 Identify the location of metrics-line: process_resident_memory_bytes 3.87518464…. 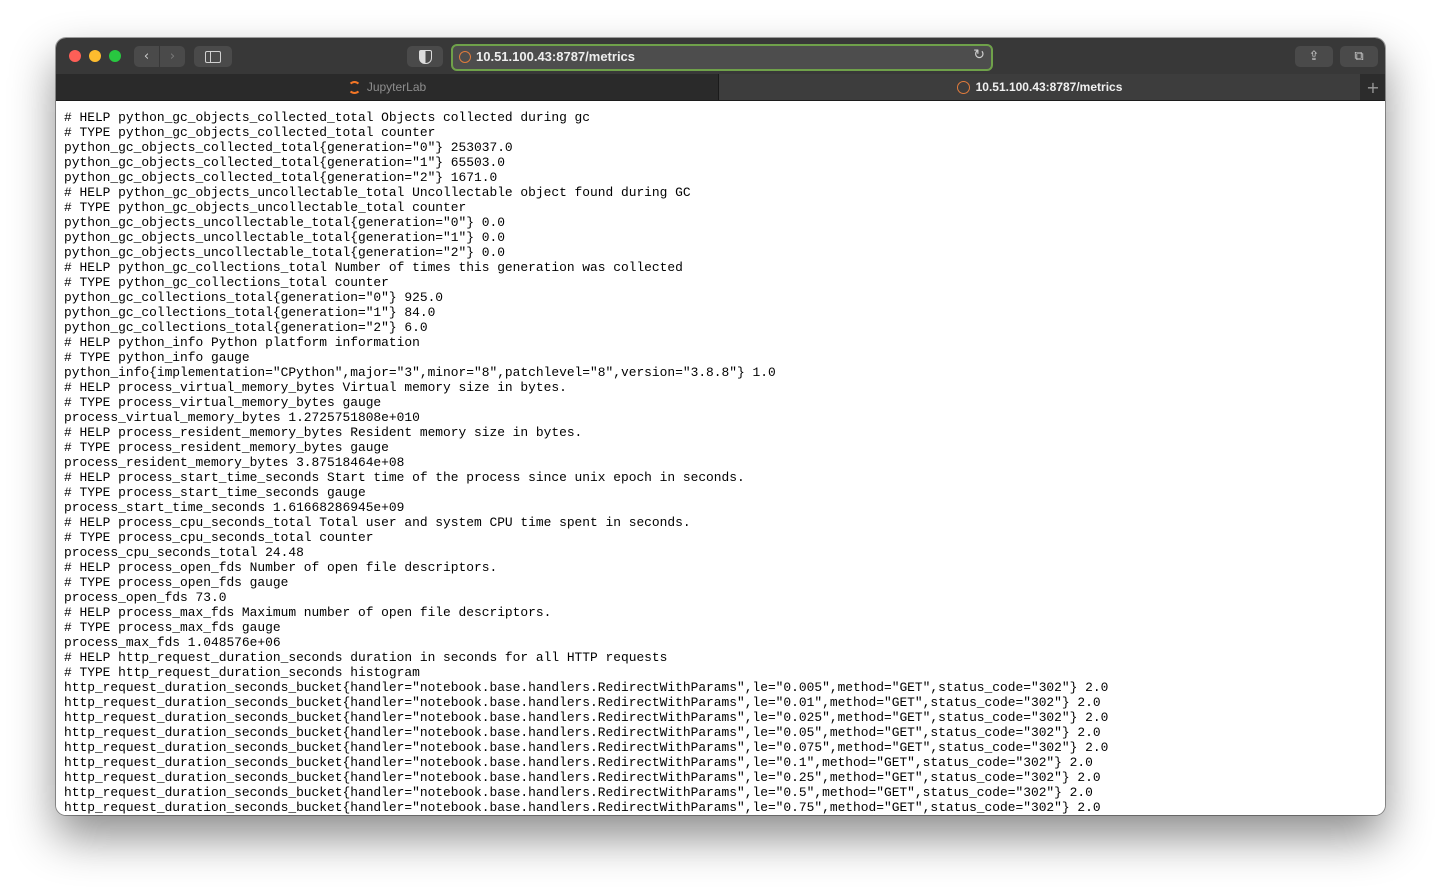
(234, 462).